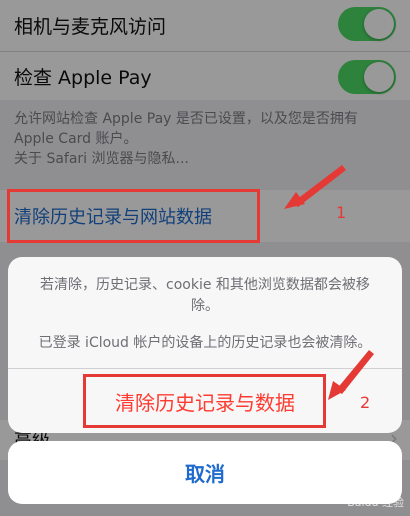 This screenshot has height=516, width=410. I want to click on annotation-arrows, so click(329, 282).